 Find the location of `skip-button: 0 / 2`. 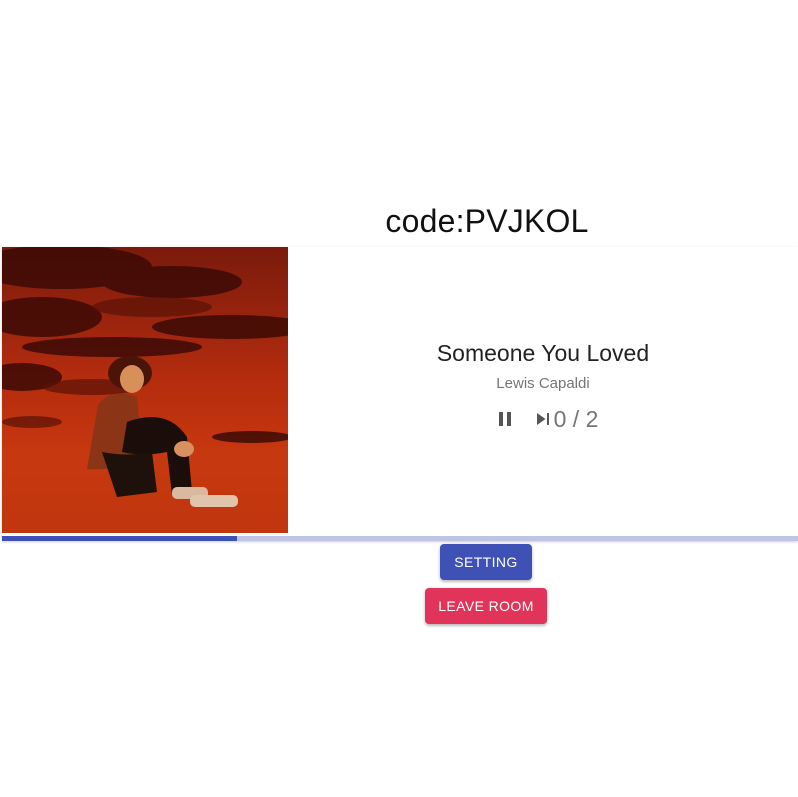

skip-button: 0 / 2 is located at coordinates (562, 419).